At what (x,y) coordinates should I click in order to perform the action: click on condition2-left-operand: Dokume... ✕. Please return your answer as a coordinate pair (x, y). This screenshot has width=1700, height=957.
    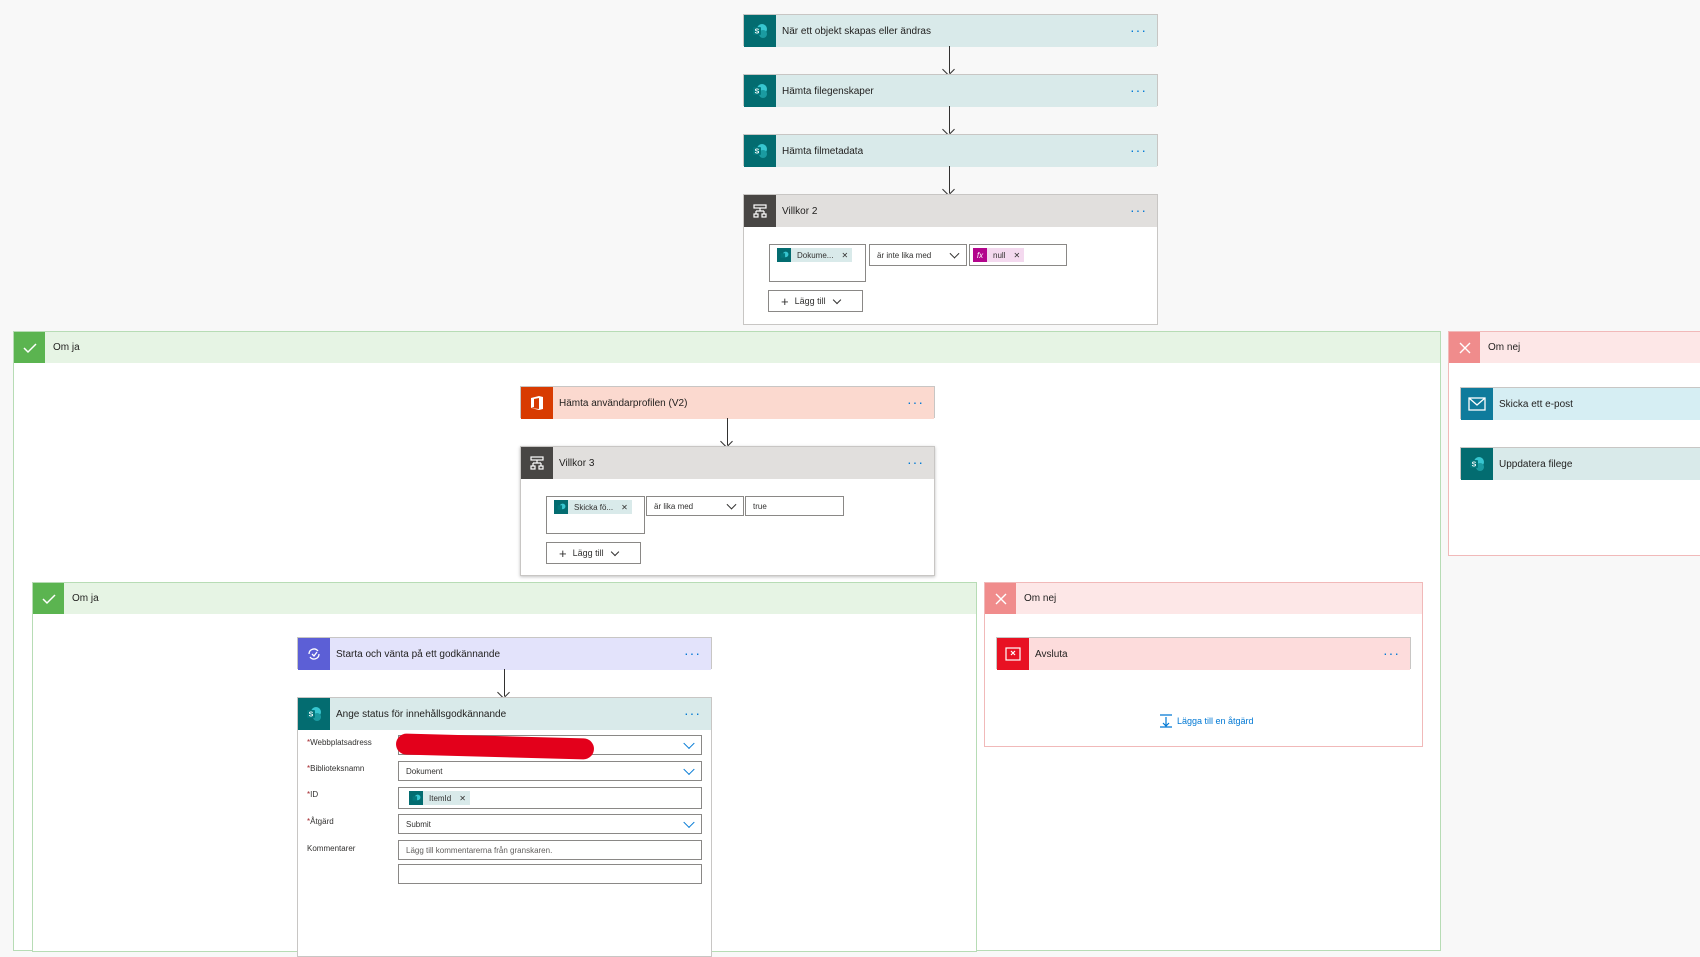
    Looking at the image, I should click on (817, 263).